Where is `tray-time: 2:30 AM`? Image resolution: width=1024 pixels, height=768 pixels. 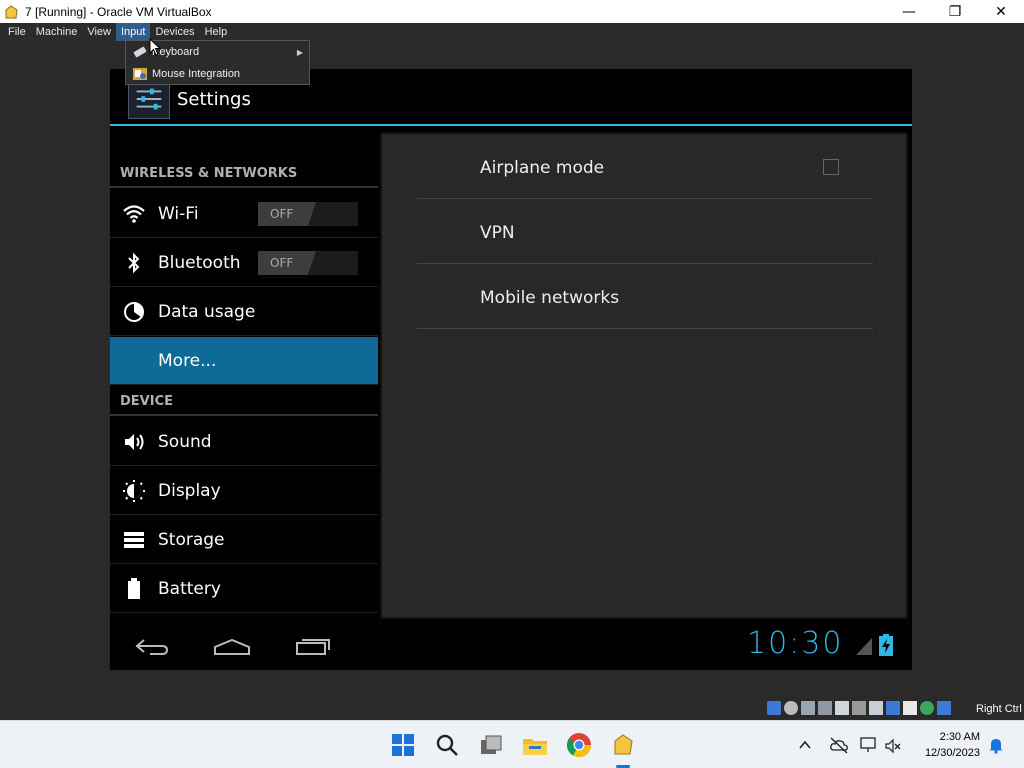 tray-time: 2:30 AM is located at coordinates (959, 737).